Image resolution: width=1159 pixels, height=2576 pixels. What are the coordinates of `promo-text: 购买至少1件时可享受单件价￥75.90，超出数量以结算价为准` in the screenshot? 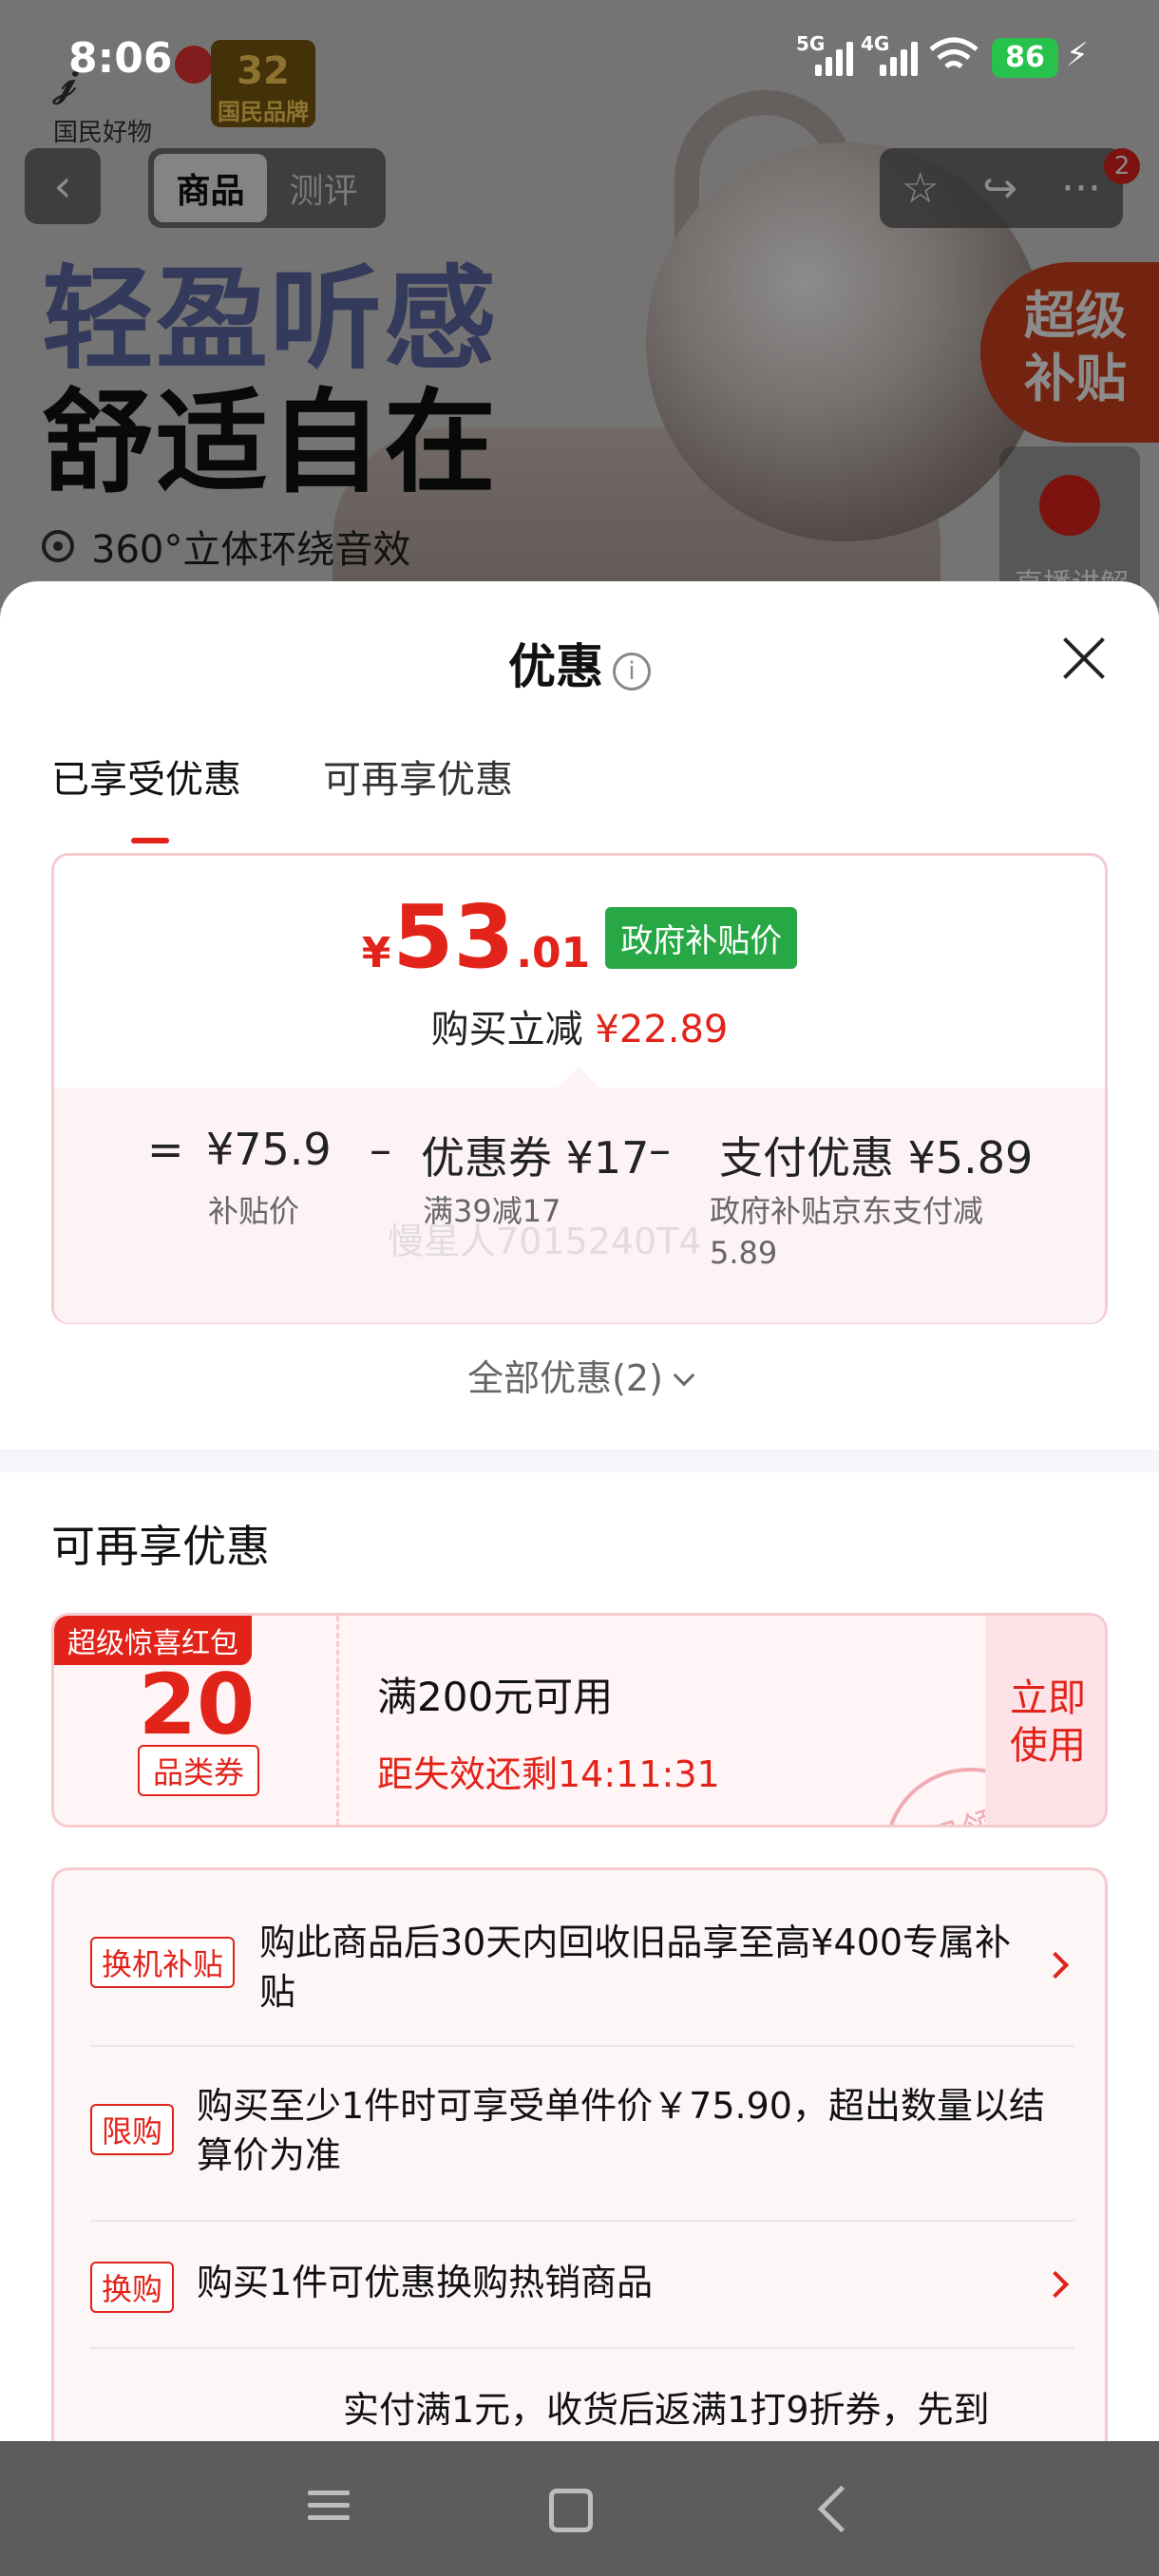 It's located at (621, 2130).